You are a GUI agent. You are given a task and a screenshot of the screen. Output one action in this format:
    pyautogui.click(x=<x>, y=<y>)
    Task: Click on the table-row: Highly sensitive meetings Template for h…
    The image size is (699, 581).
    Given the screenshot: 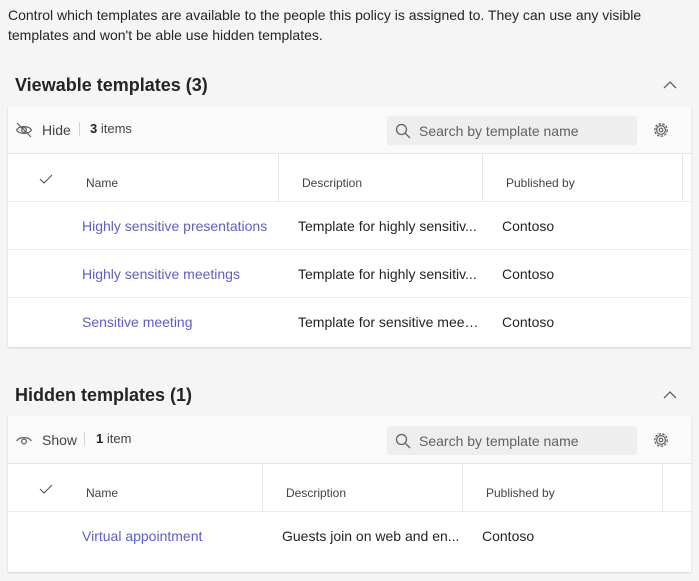 What is the action you would take?
    pyautogui.click(x=349, y=274)
    